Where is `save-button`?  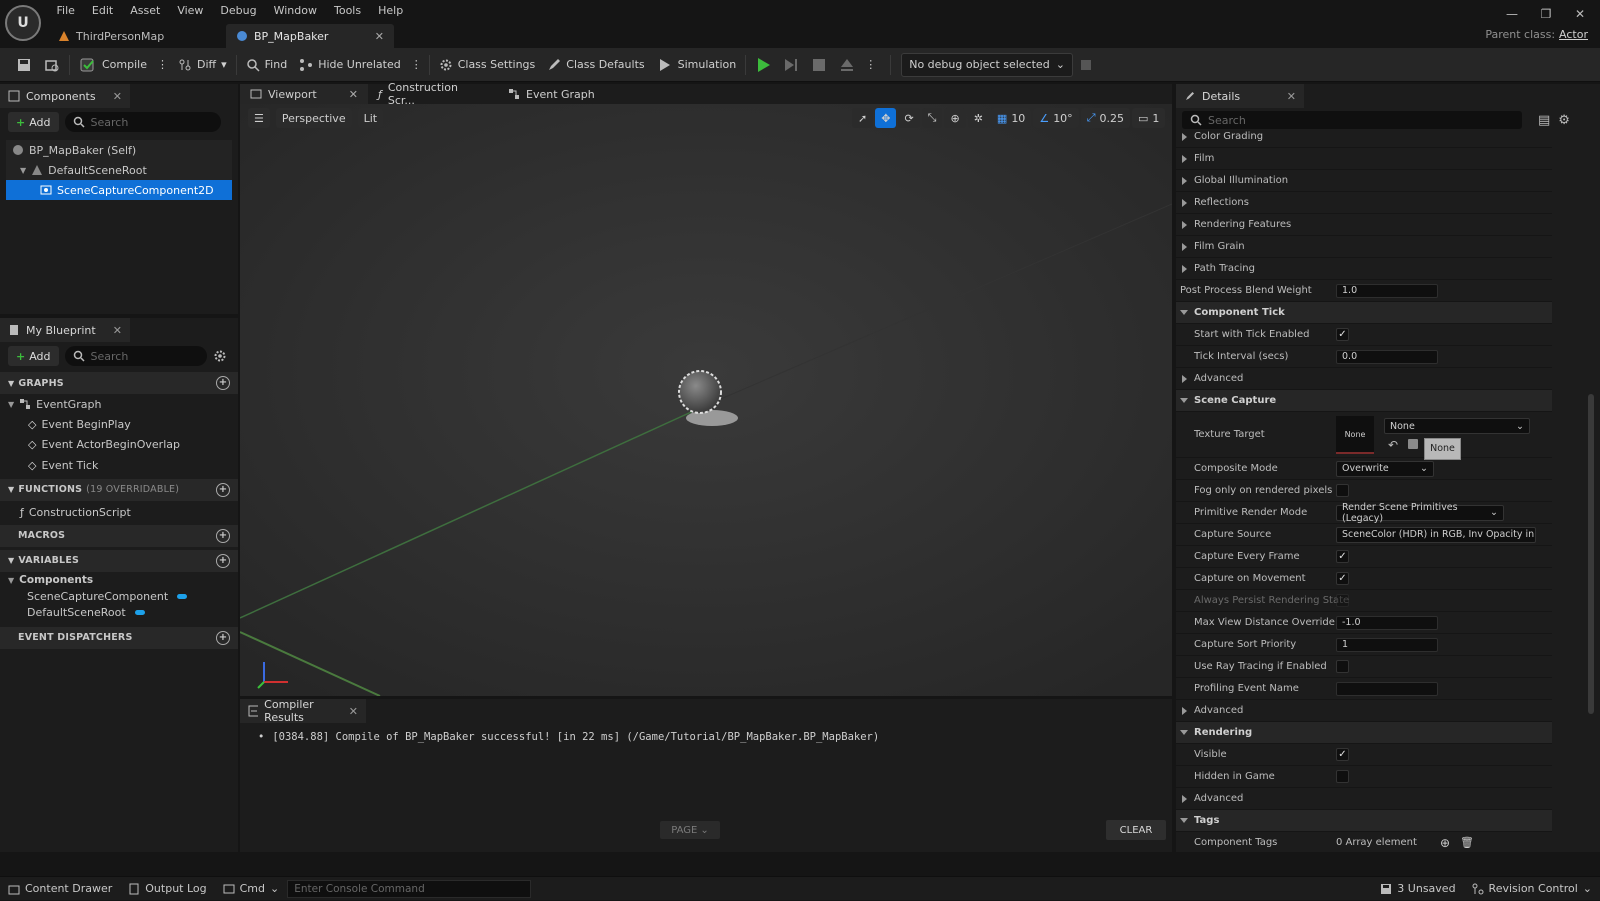
save-button is located at coordinates (24, 65).